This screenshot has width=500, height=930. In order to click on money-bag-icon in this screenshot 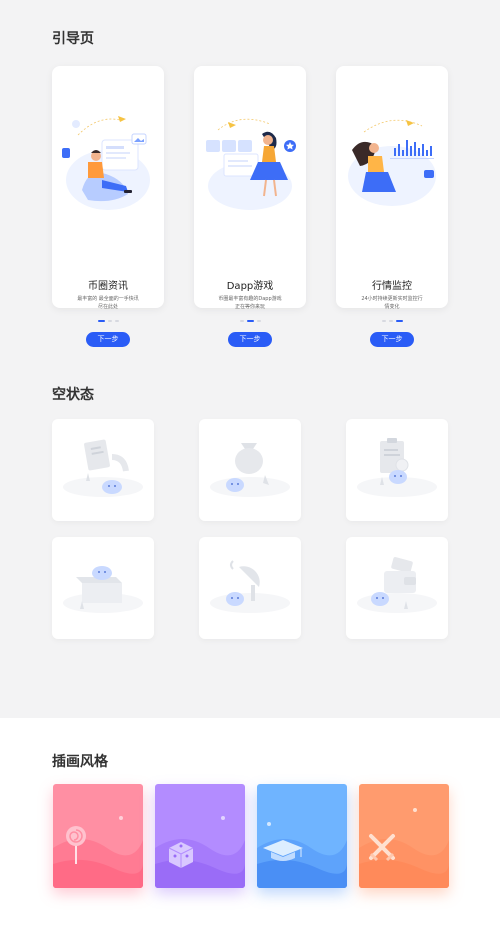, I will do `click(250, 470)`.